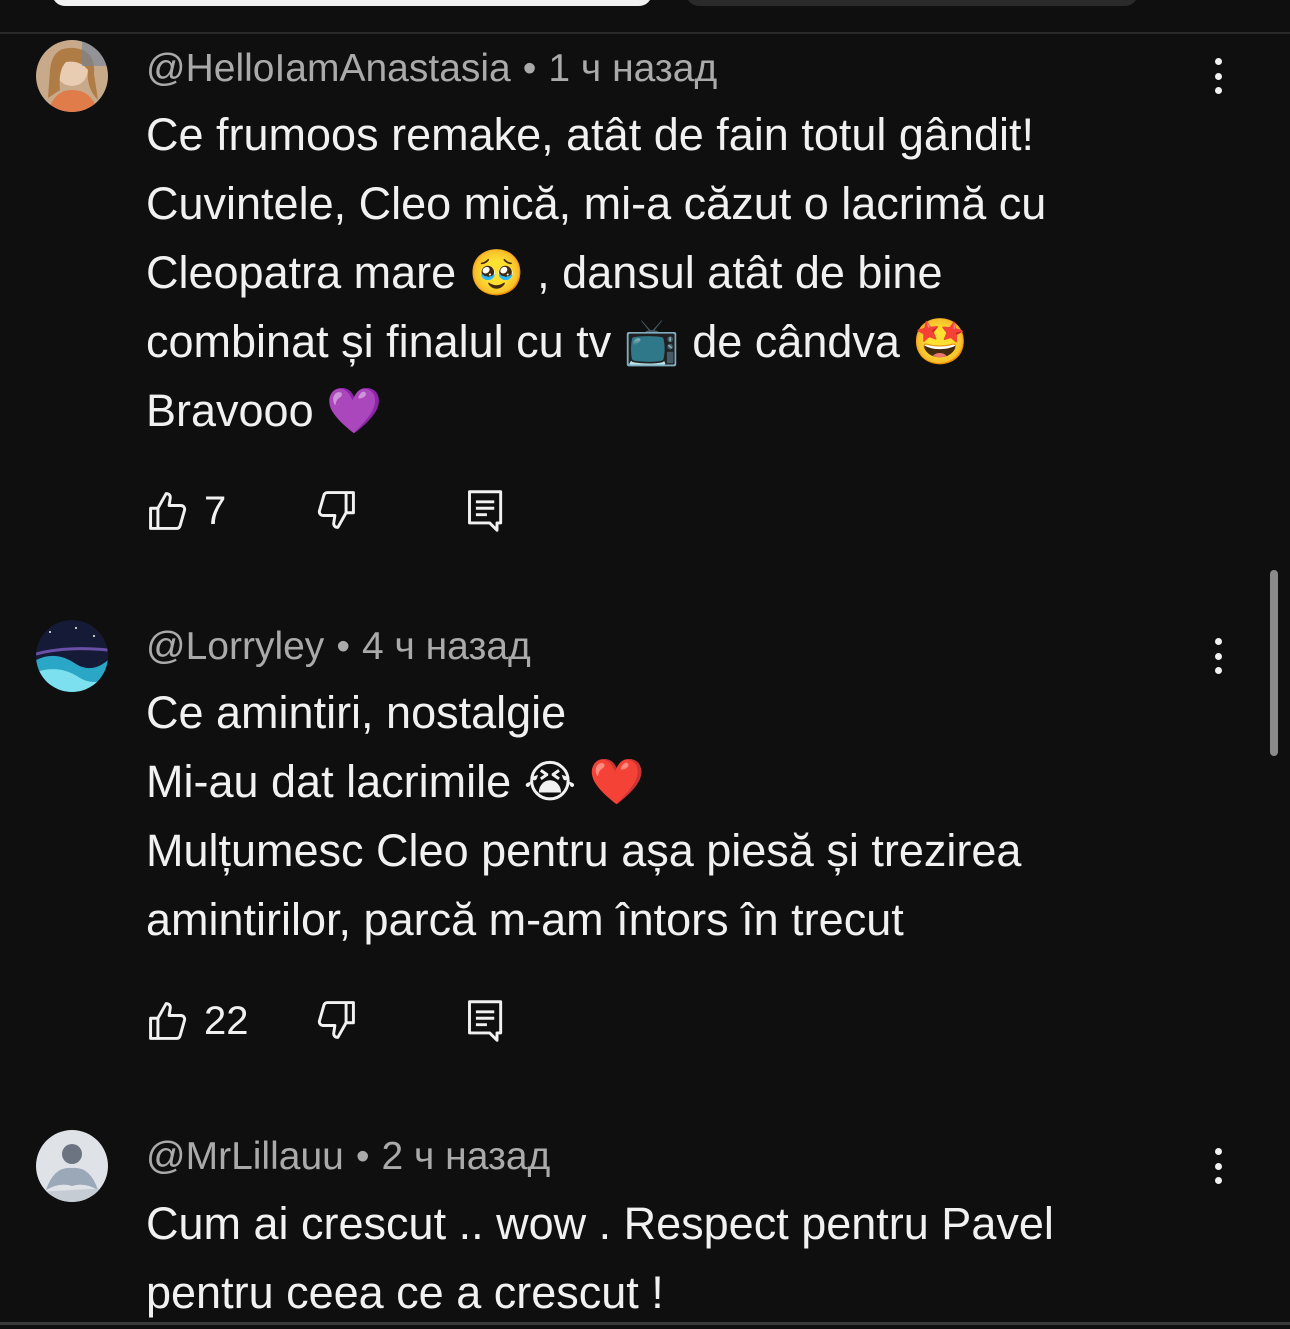 The image size is (1290, 1329). I want to click on comment-line: Bravooo 💜, so click(264, 410).